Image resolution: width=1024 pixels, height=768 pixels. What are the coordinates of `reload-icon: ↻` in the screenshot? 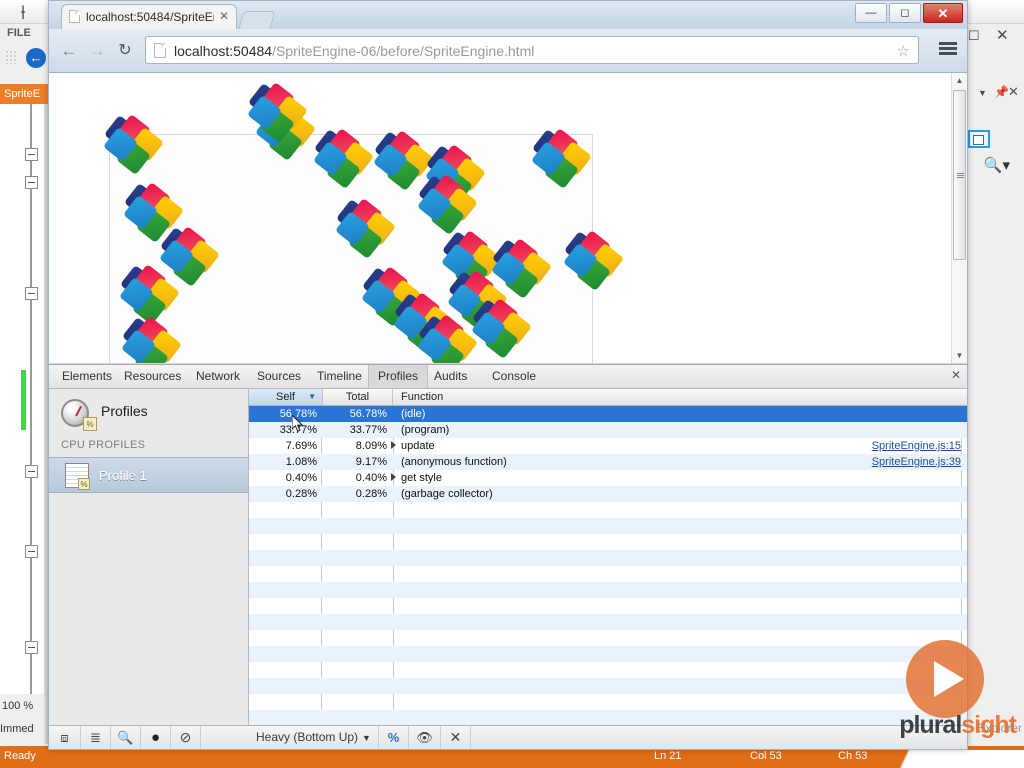 It's located at (125, 51).